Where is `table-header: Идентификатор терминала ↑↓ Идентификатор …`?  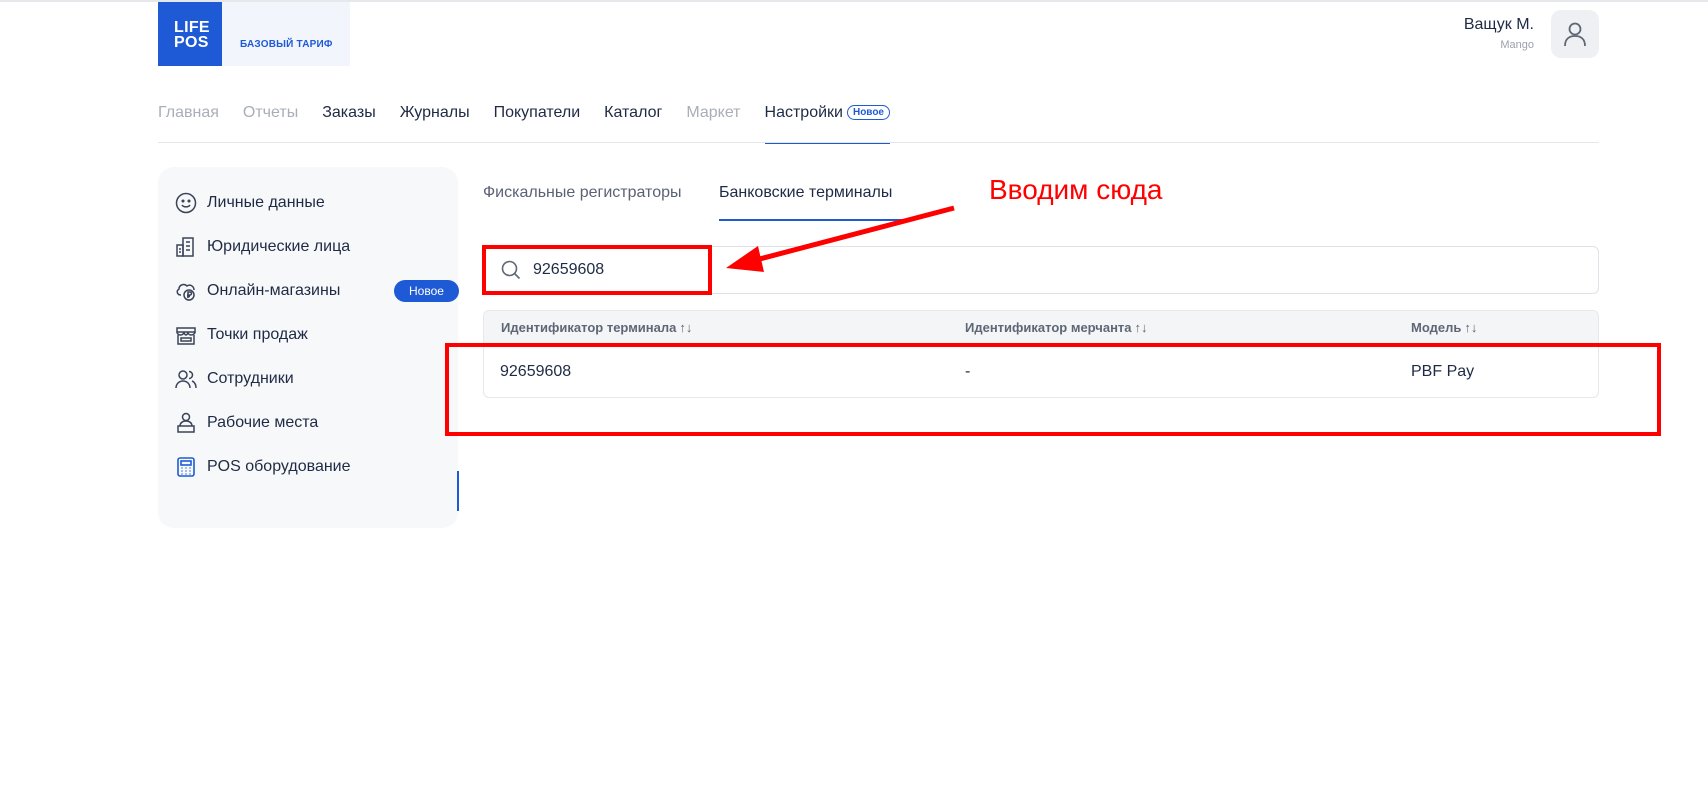 table-header: Идентификатор терминала ↑↓ Идентификатор … is located at coordinates (1041, 328).